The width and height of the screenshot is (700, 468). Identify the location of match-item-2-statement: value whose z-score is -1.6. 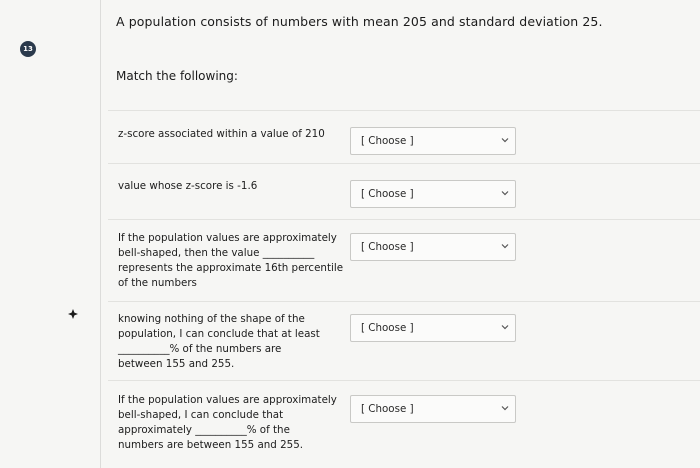
(236, 186).